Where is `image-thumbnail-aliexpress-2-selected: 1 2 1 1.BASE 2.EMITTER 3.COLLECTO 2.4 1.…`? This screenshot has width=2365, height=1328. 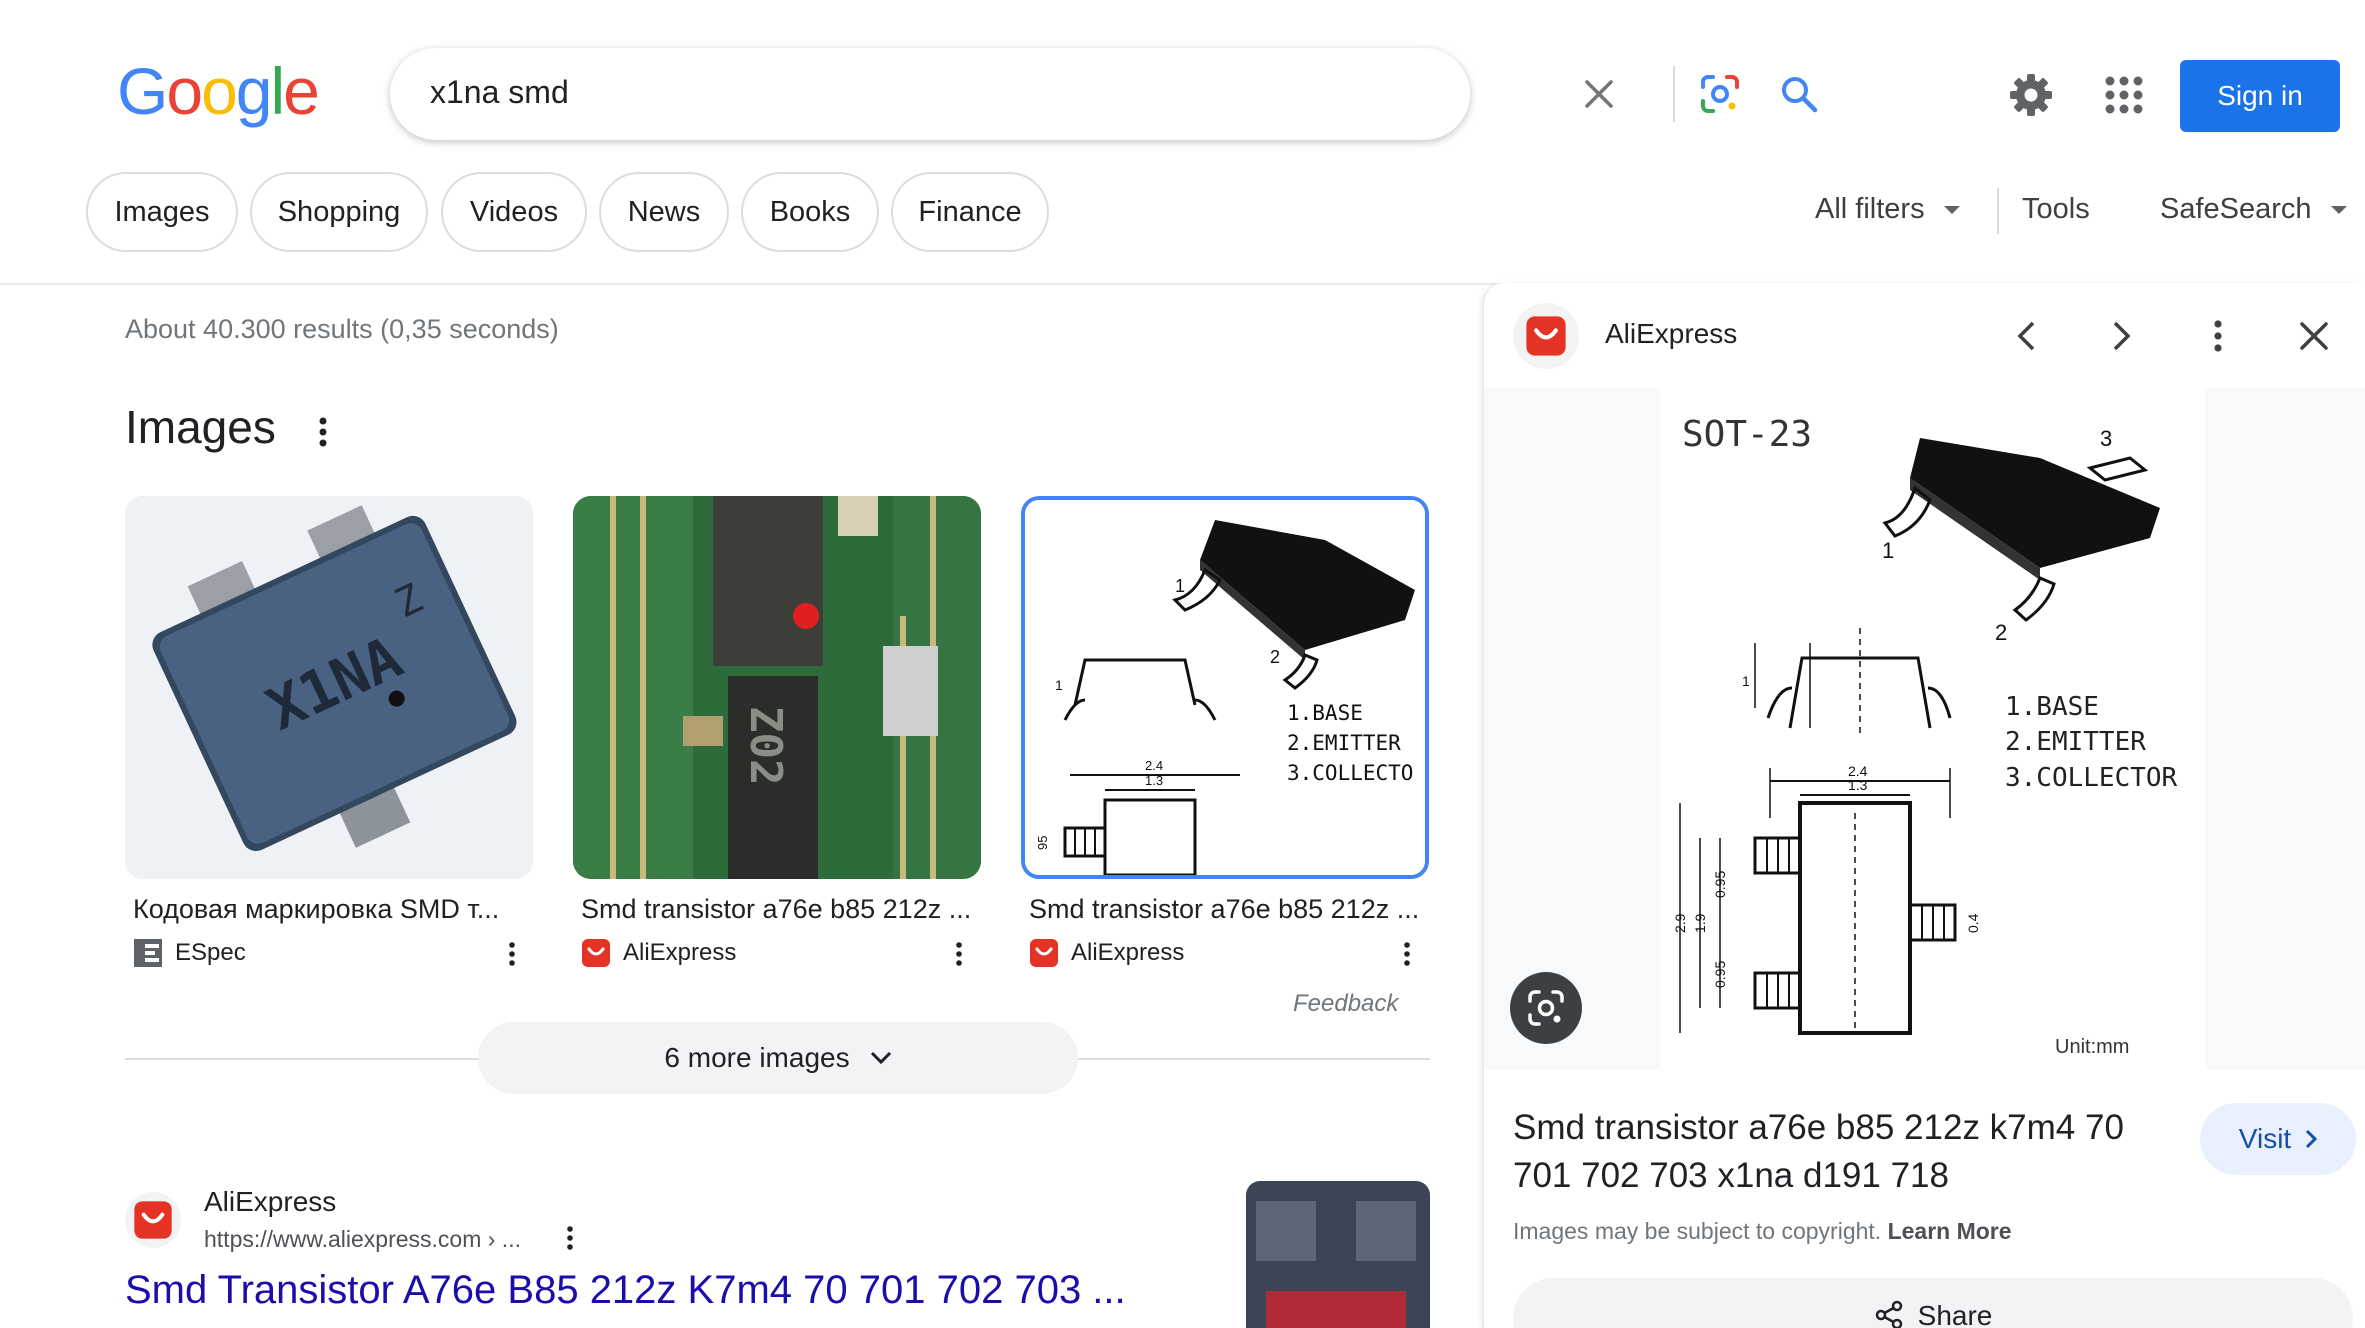
image-thumbnail-aliexpress-2-selected: 1 2 1 1.BASE 2.EMITTER 3.COLLECTO 2.4 1.… is located at coordinates (1225, 687).